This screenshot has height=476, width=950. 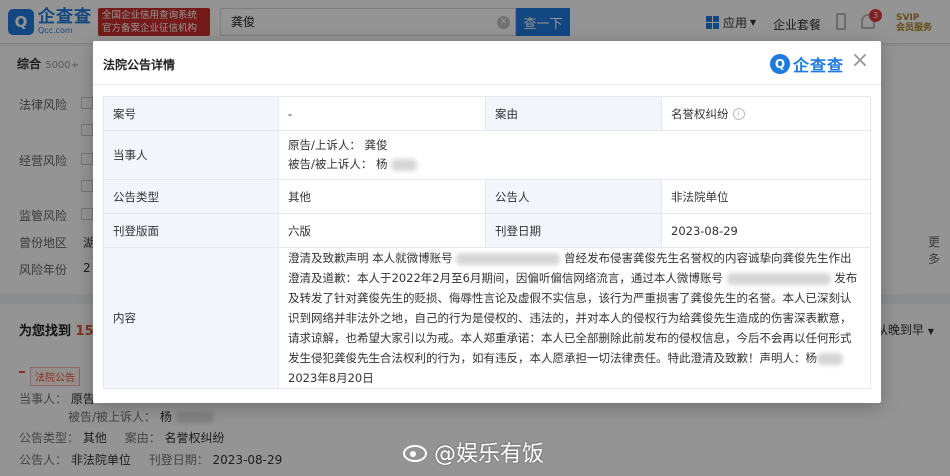 What do you see at coordinates (766, 230) in the screenshot?
I see `publication-date-value: 2023-08-29` at bounding box center [766, 230].